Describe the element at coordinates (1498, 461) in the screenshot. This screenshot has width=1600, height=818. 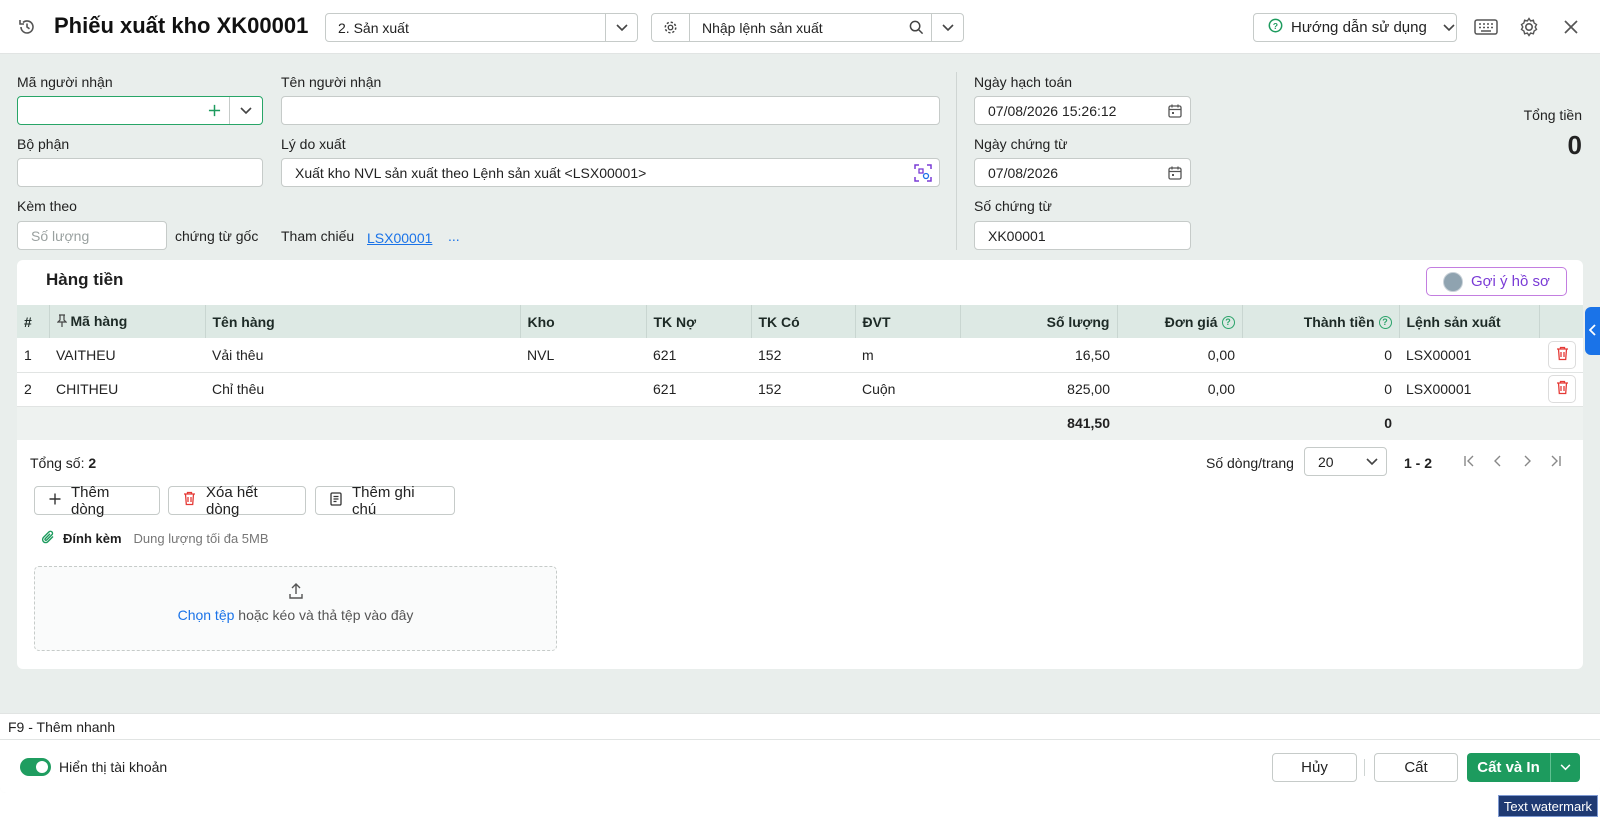
I see `prev-page-icon` at that location.